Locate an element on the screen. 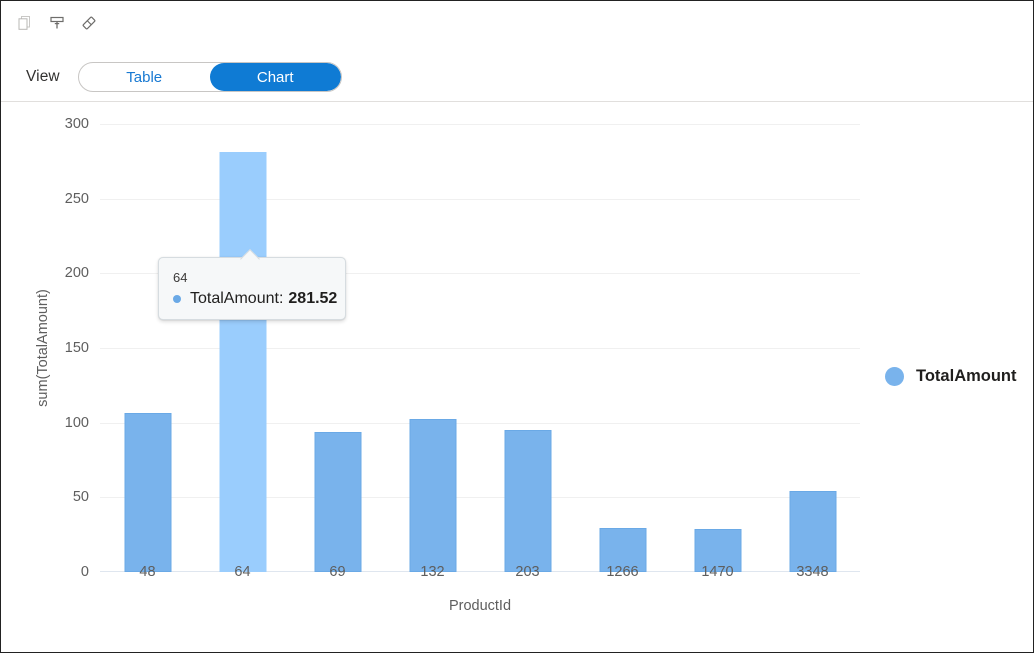 The image size is (1034, 653). copy-icon is located at coordinates (25, 23).